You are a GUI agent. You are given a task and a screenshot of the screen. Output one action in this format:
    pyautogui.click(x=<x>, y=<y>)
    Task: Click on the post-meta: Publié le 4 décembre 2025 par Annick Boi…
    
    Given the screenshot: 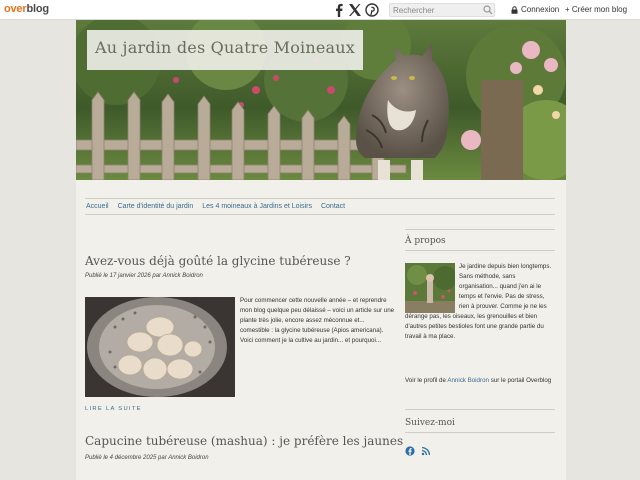 What is the action you would take?
    pyautogui.click(x=147, y=458)
    